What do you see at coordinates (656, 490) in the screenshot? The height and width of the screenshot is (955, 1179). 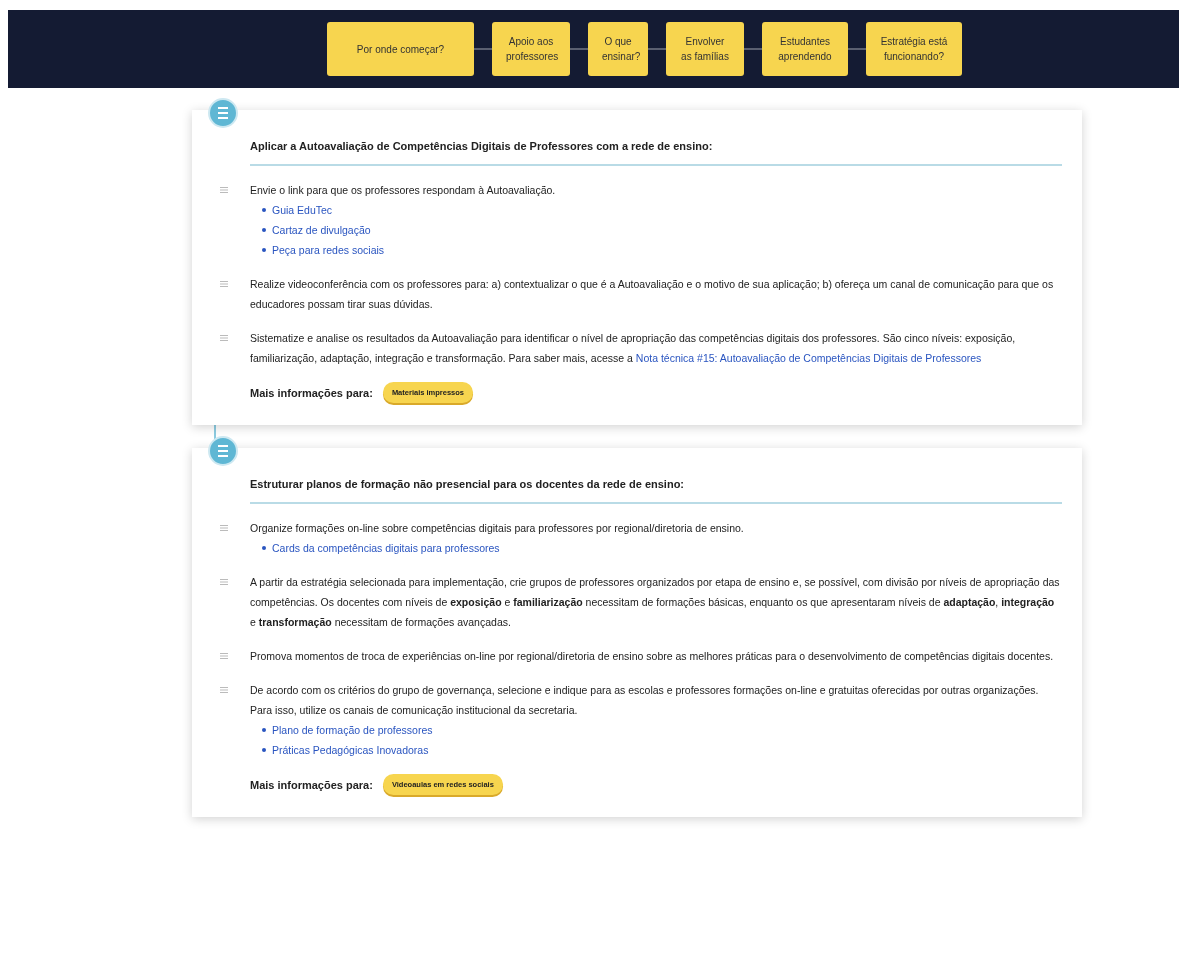 I see `section-title: Estruturar planos de formação não presencial para os docentes da rede de ensino:` at bounding box center [656, 490].